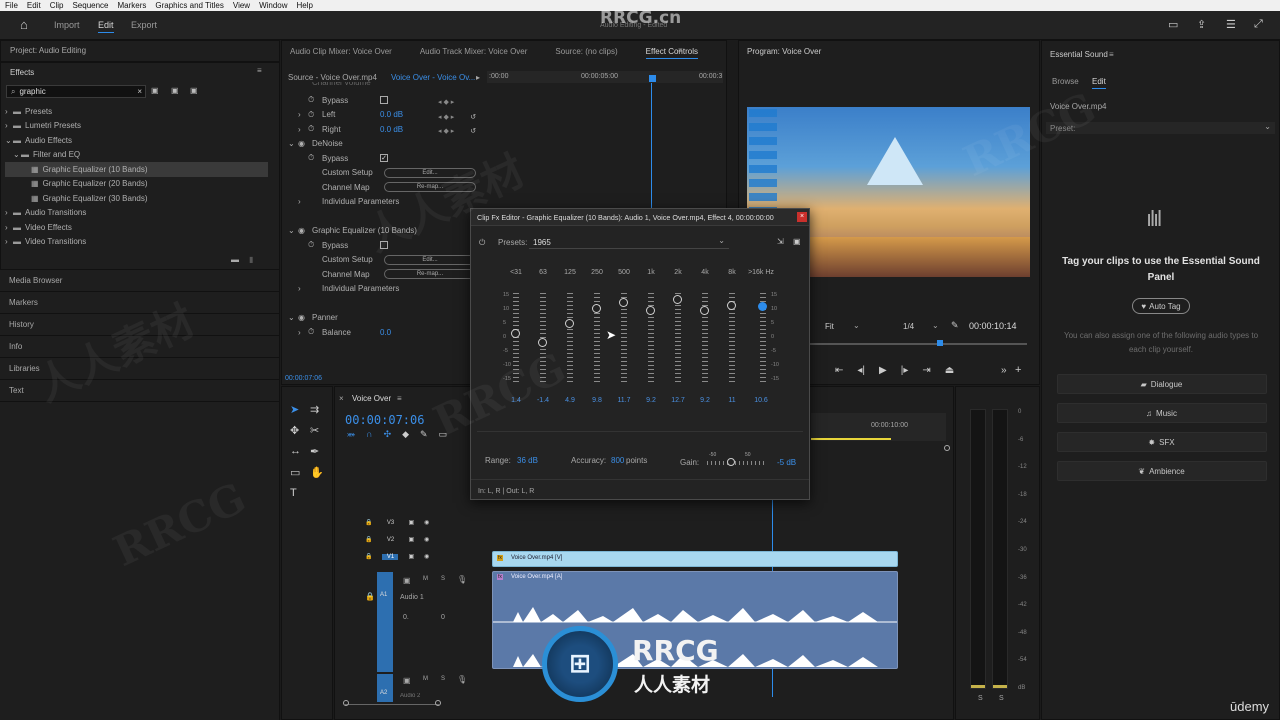  Describe the element at coordinates (136, 155) in the screenshot. I see `tree-item: ⌄ ▬ Filter and EQ` at that location.